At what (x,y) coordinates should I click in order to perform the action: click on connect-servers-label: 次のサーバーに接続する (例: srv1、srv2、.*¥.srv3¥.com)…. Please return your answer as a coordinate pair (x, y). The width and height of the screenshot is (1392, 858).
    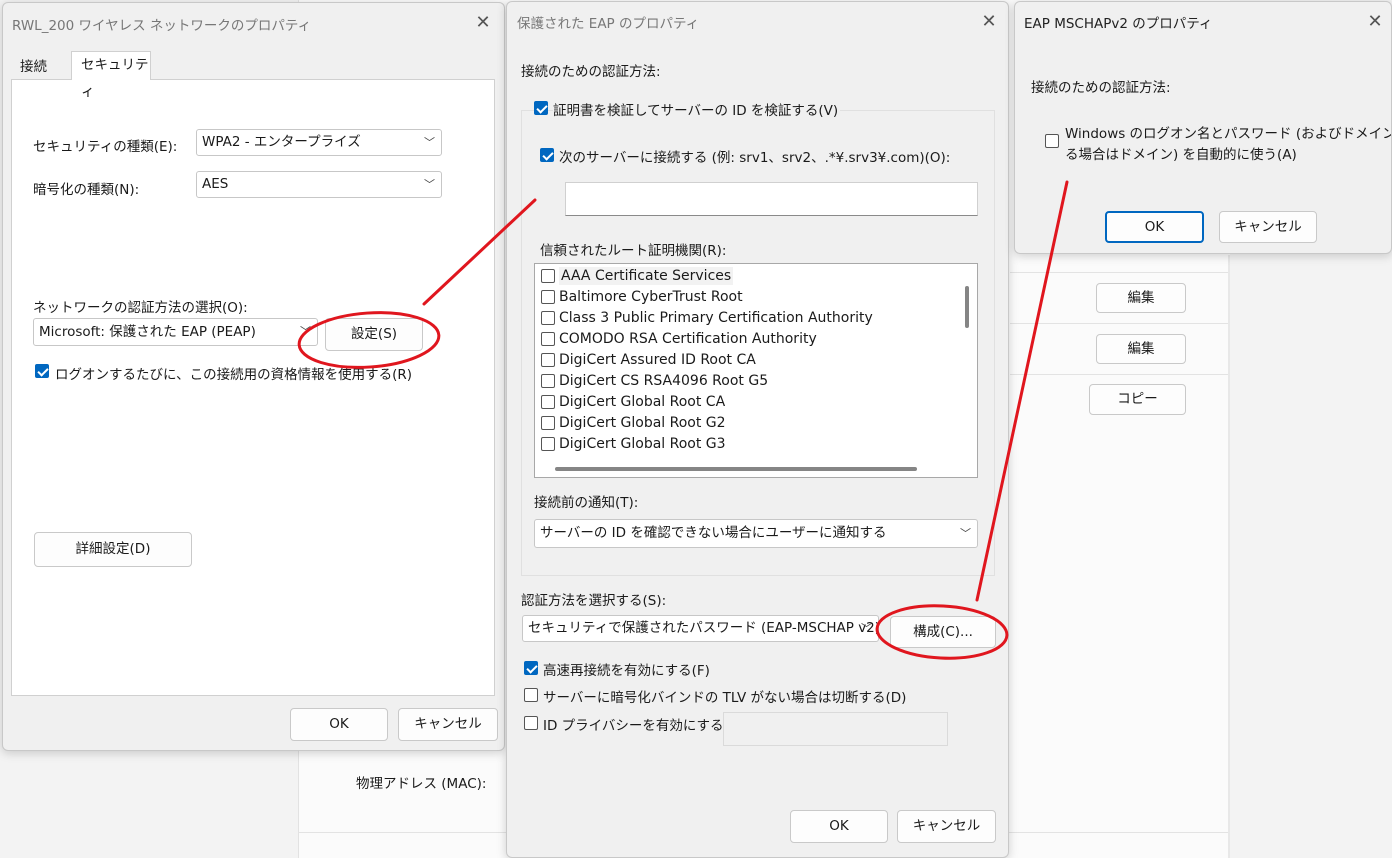
    Looking at the image, I should click on (755, 158).